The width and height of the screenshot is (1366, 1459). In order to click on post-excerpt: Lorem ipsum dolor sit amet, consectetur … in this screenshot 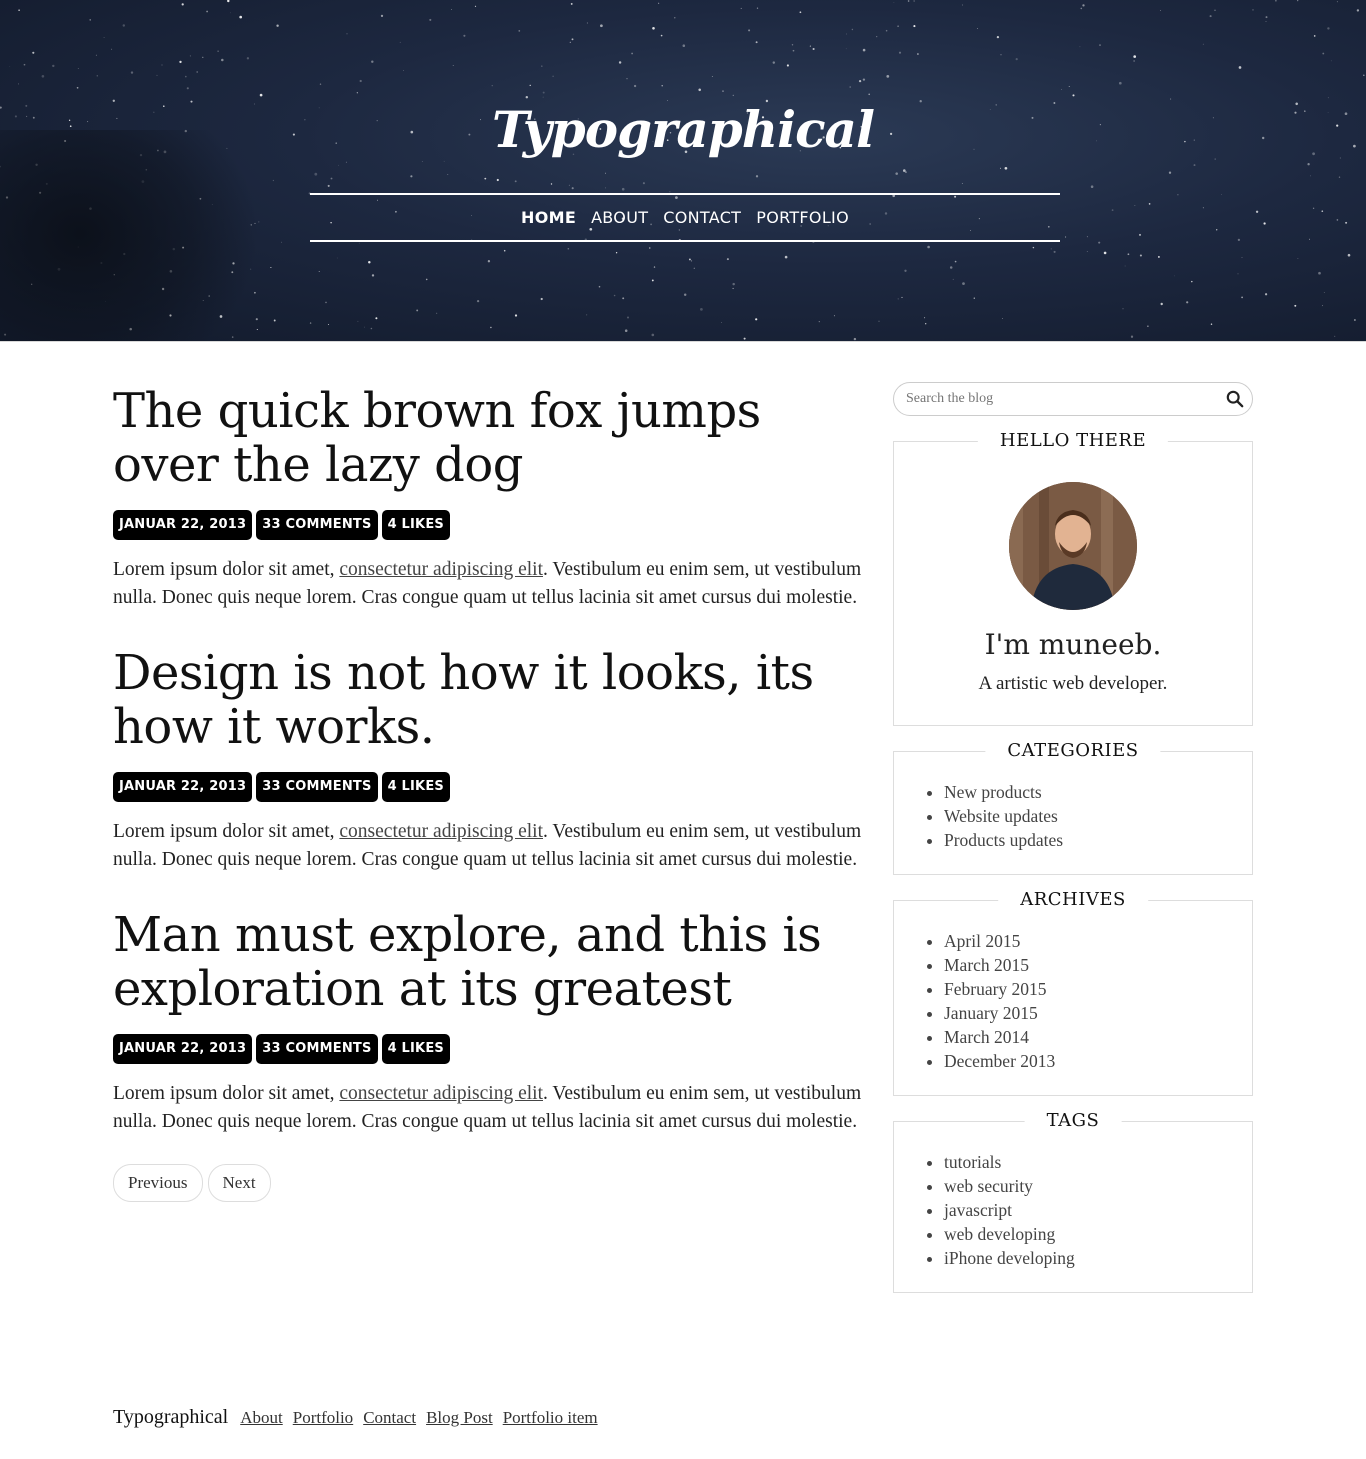, I will do `click(488, 846)`.